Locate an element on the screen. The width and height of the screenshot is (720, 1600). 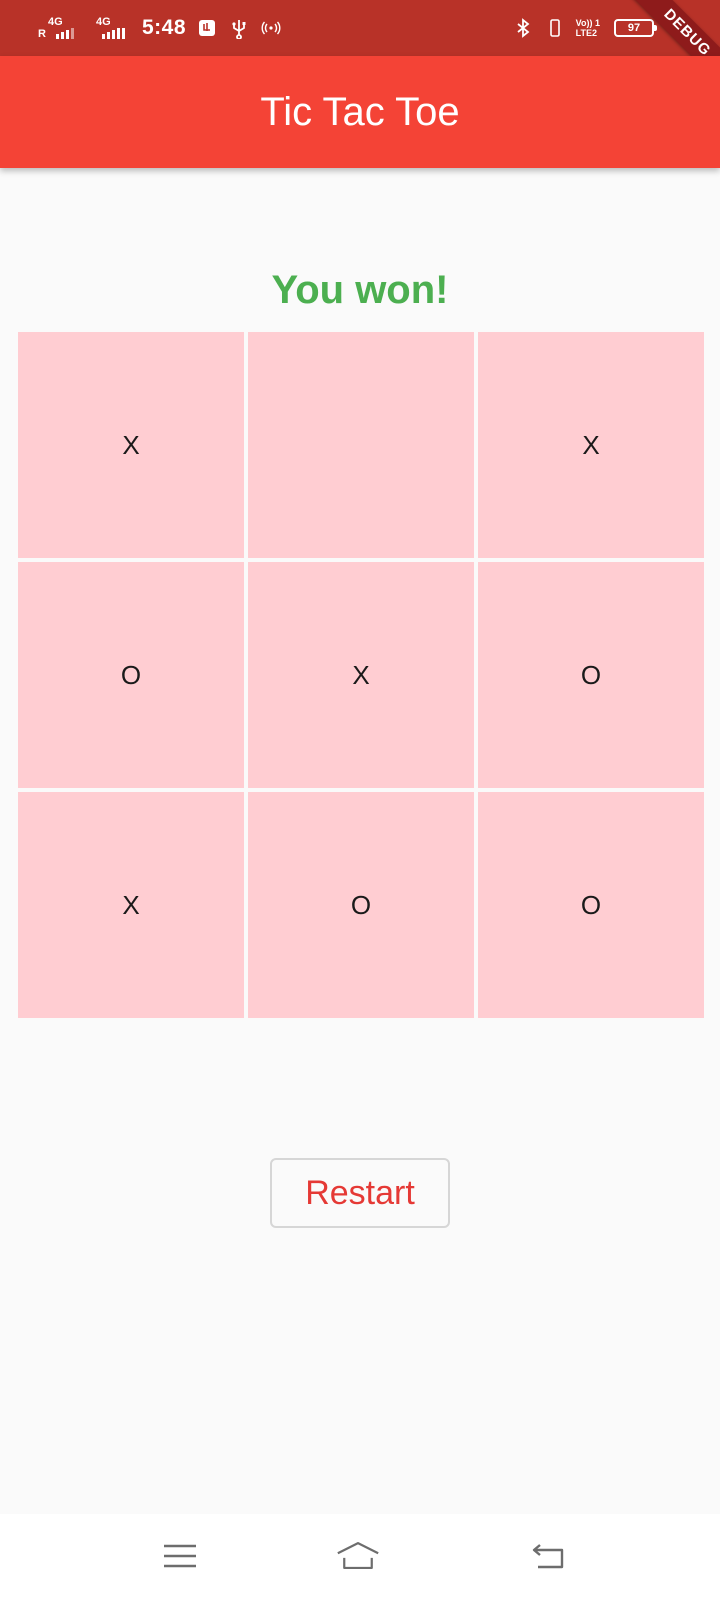
back-icon is located at coordinates (548, 1556).